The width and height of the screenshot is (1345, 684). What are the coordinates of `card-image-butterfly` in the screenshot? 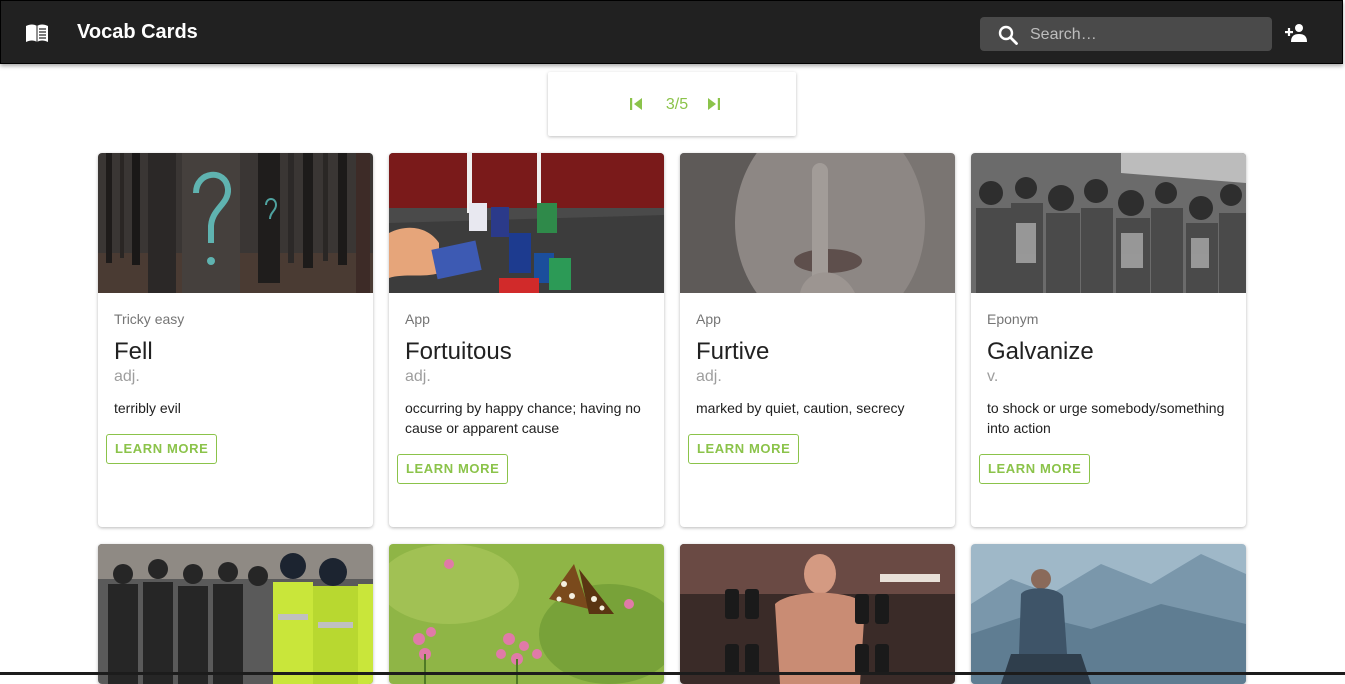 It's located at (526, 614).